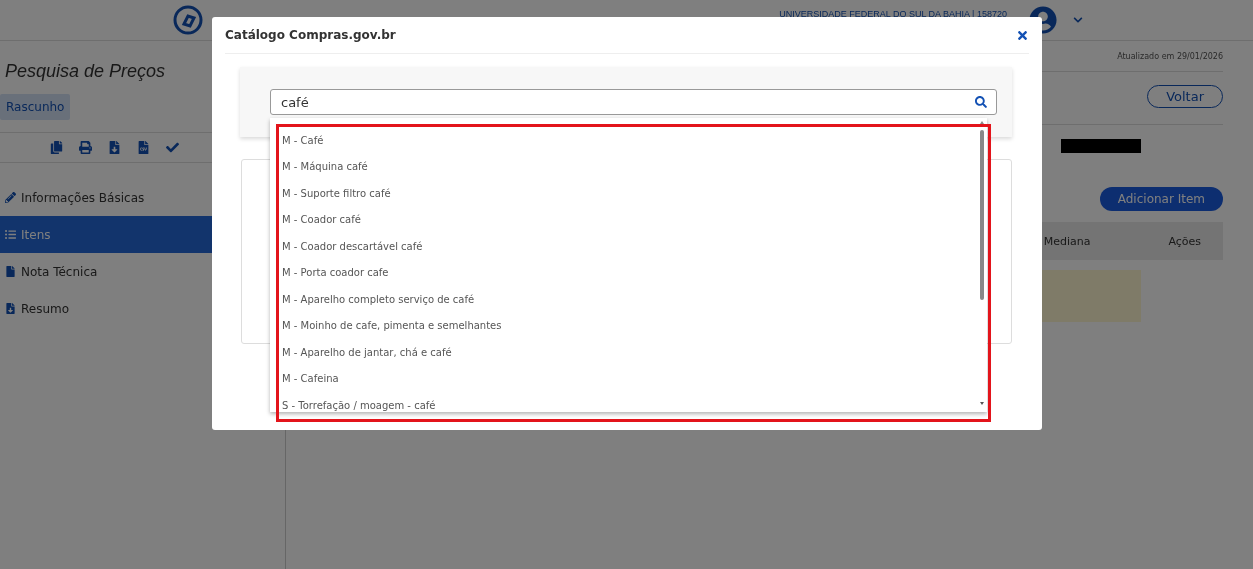 The width and height of the screenshot is (1253, 569). Describe the element at coordinates (10, 234) in the screenshot. I see `list-icon` at that location.